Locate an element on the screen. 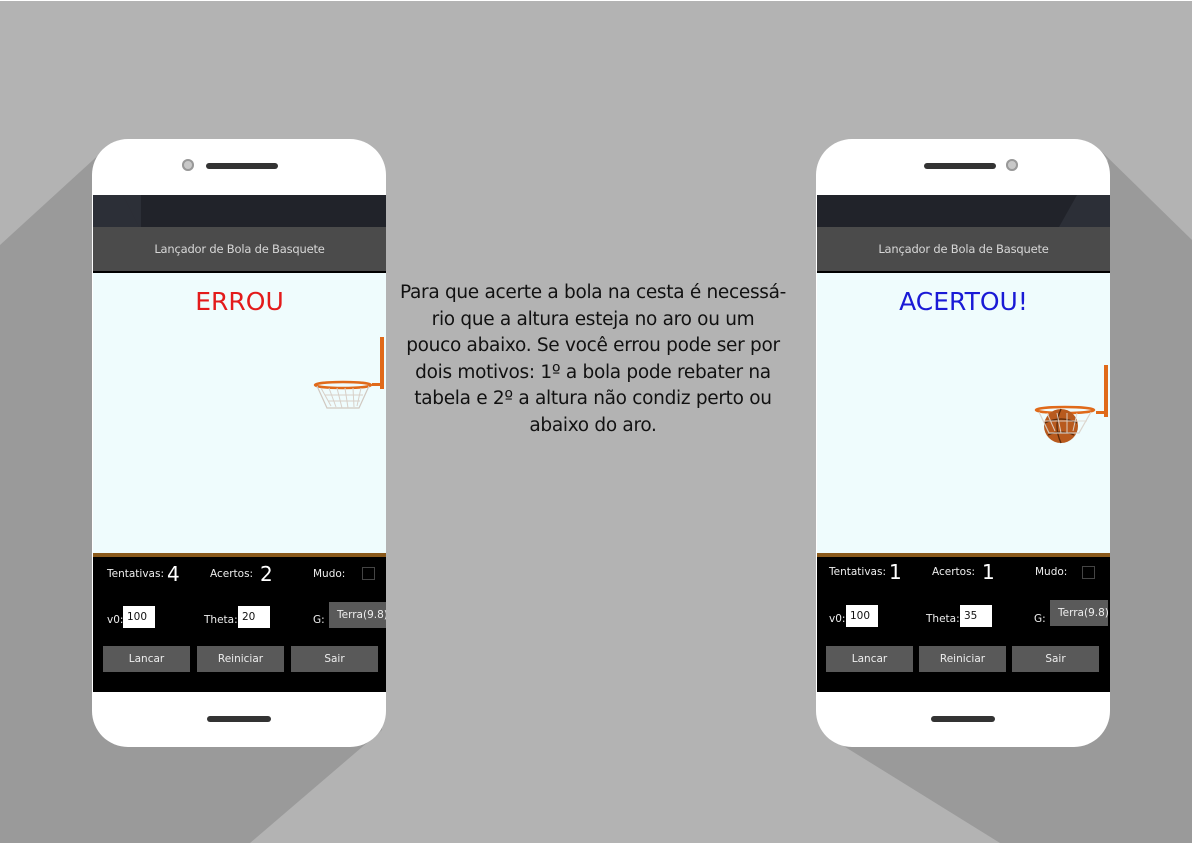  explanation-line-6: abaixo do aro. is located at coordinates (593, 425).